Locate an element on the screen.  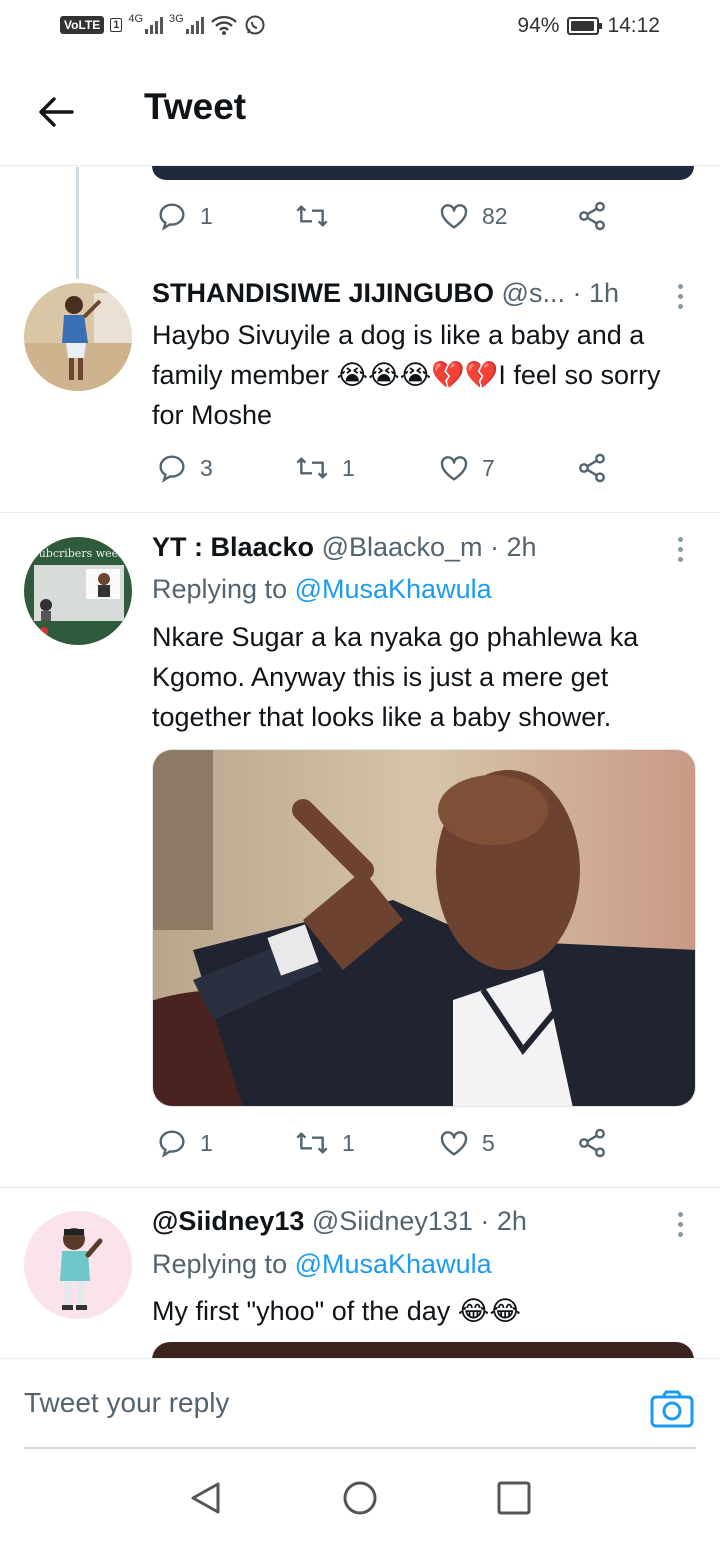
tweet-header: @Siidney13 @Siidney131 · 2h is located at coordinates (422, 1221).